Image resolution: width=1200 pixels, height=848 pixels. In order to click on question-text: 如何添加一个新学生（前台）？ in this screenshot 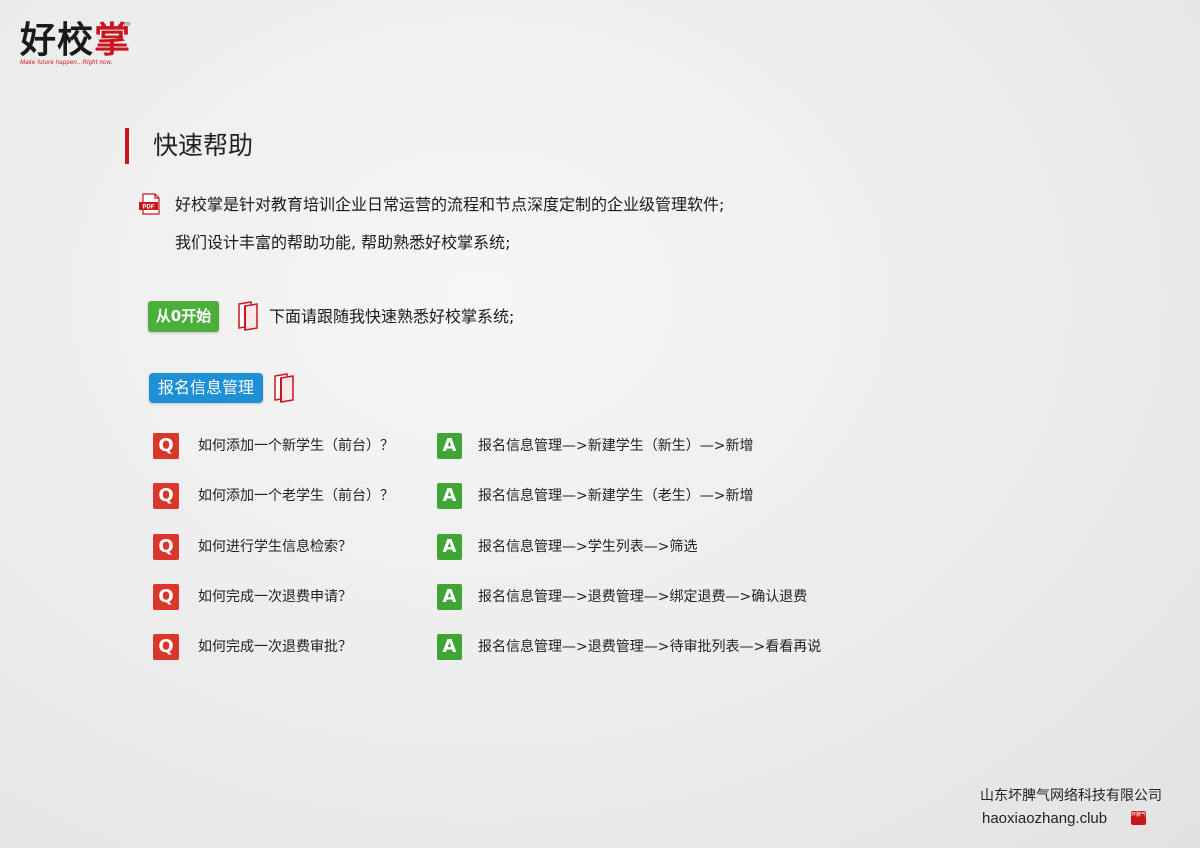, I will do `click(296, 446)`.